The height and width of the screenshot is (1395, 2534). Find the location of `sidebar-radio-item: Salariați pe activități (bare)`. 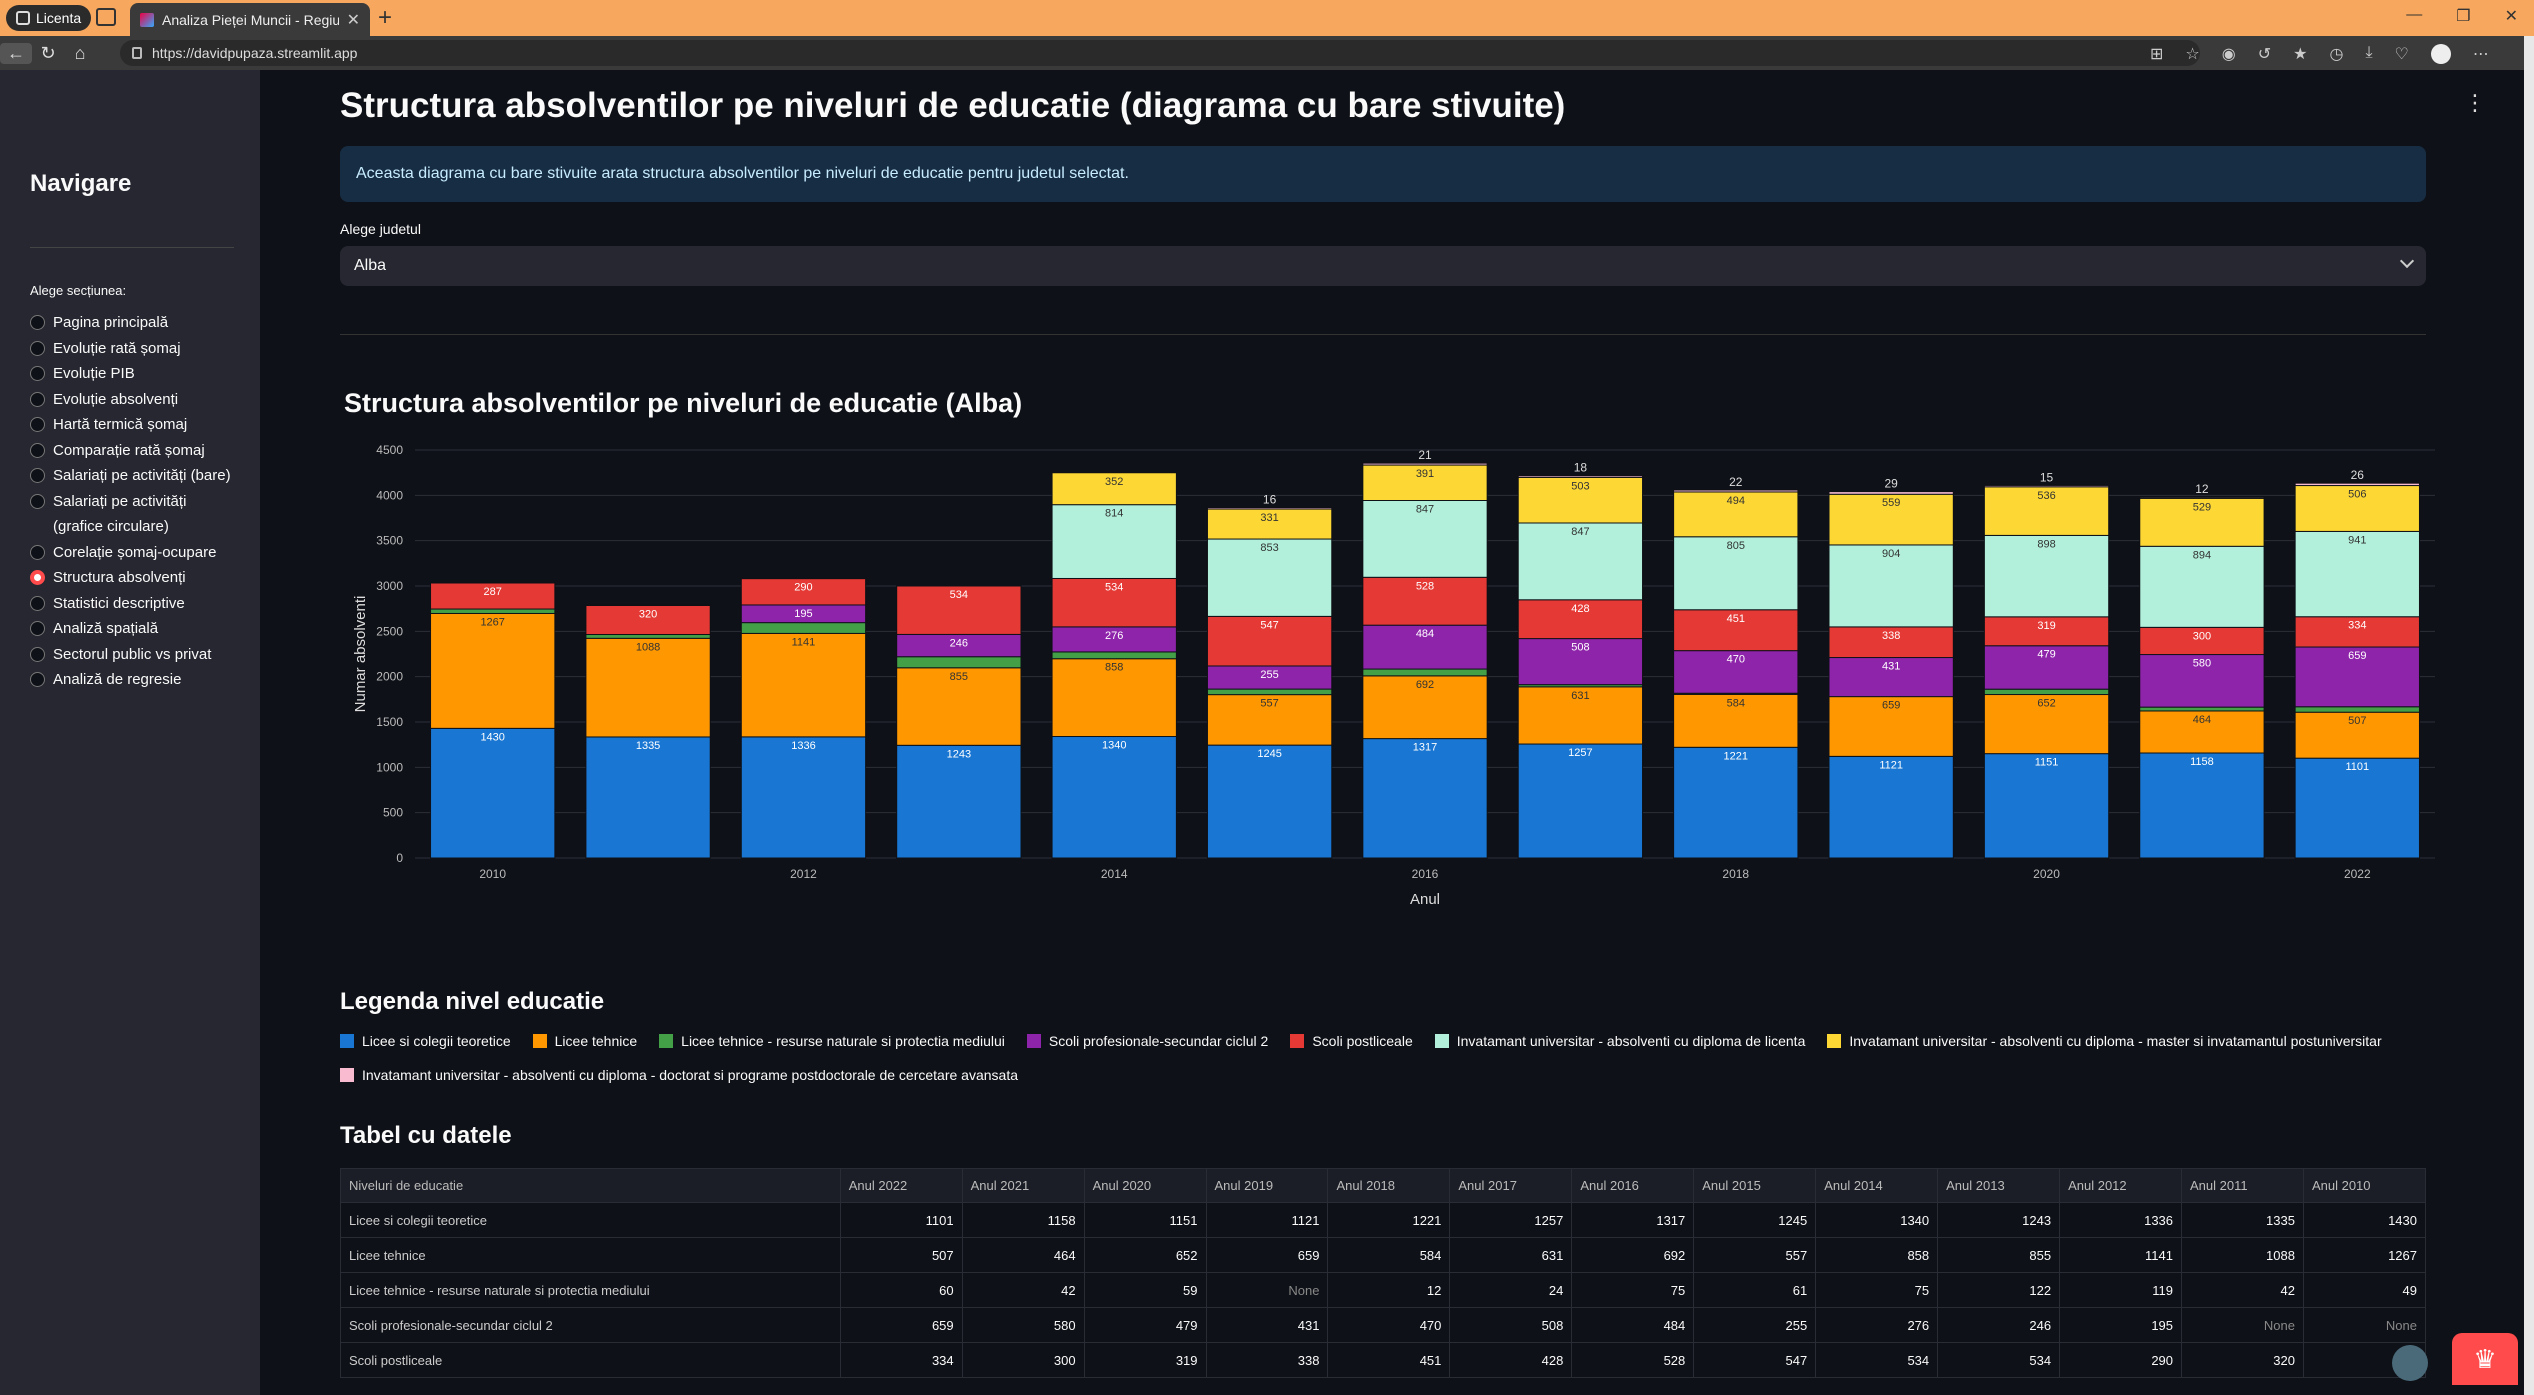

sidebar-radio-item: Salariați pe activități (bare) is located at coordinates (135, 476).